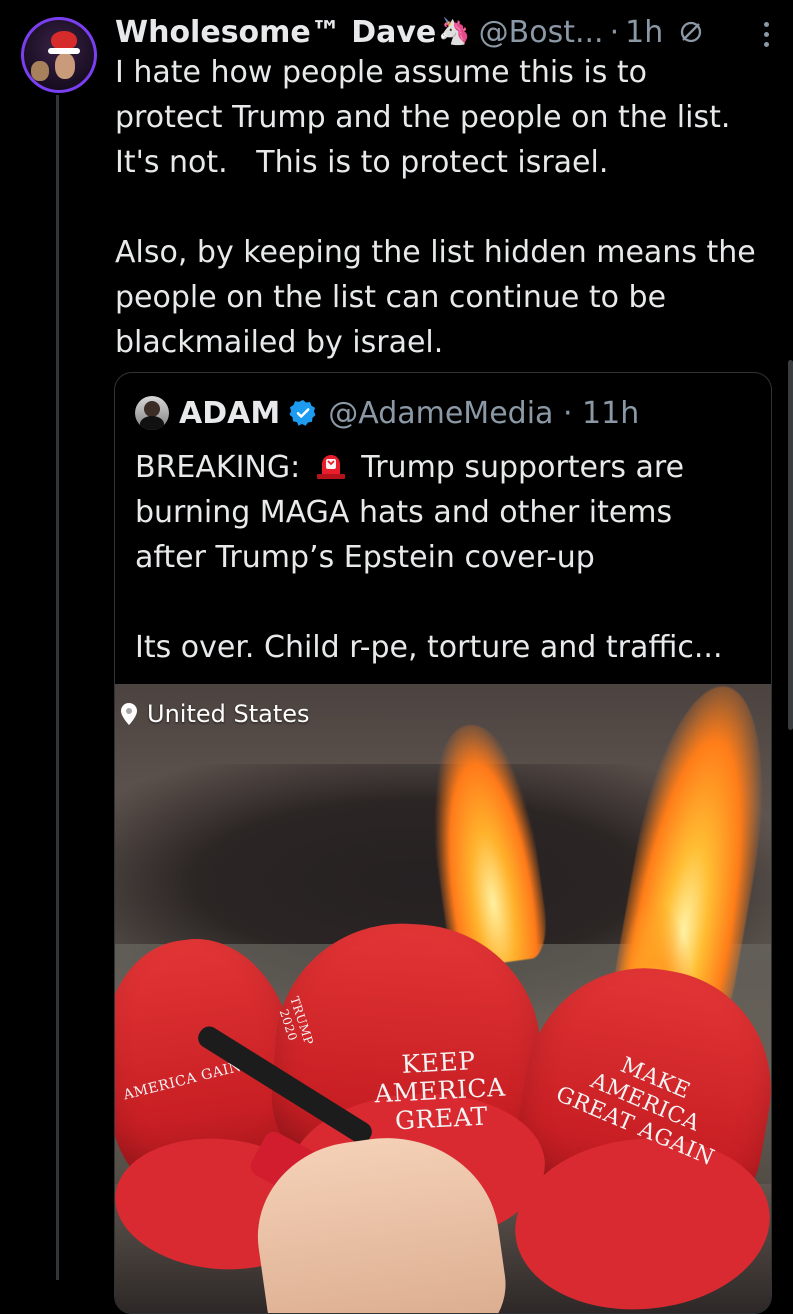 The image size is (793, 1314). What do you see at coordinates (330, 467) in the screenshot?
I see `siren-icon` at bounding box center [330, 467].